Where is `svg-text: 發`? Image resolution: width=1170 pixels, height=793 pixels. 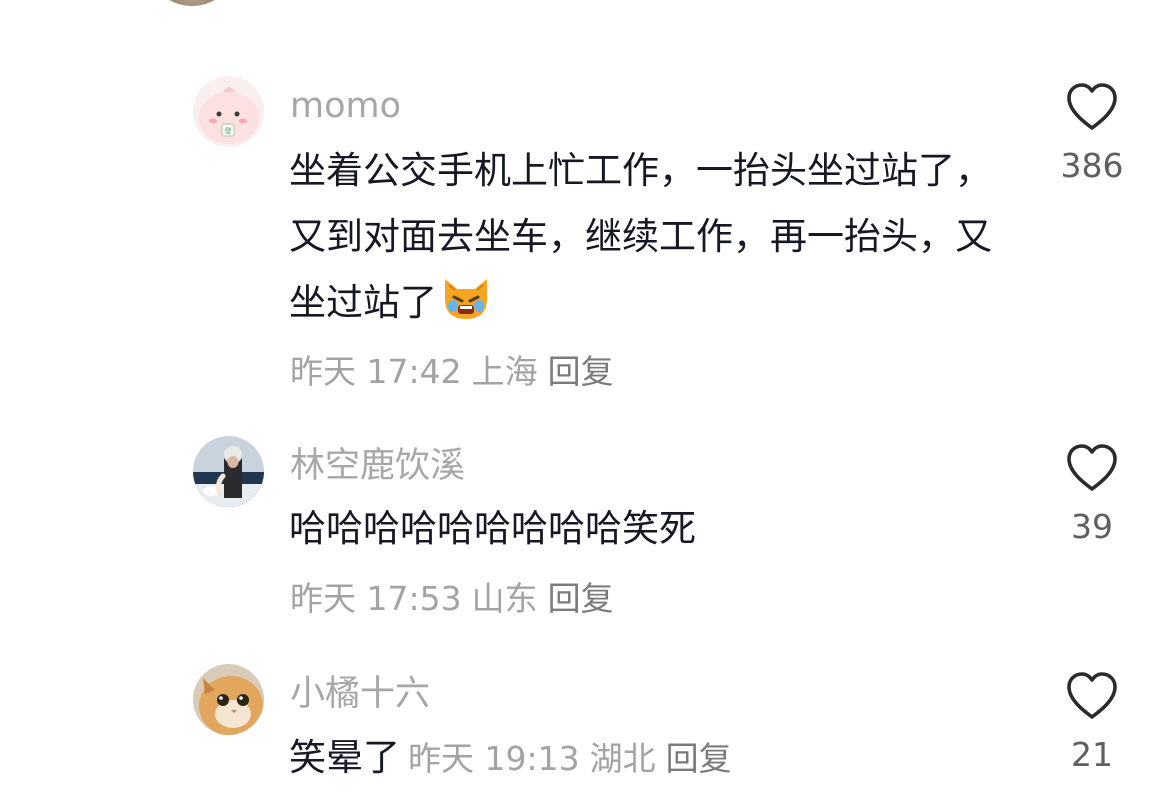
svg-text: 發 is located at coordinates (228, 130).